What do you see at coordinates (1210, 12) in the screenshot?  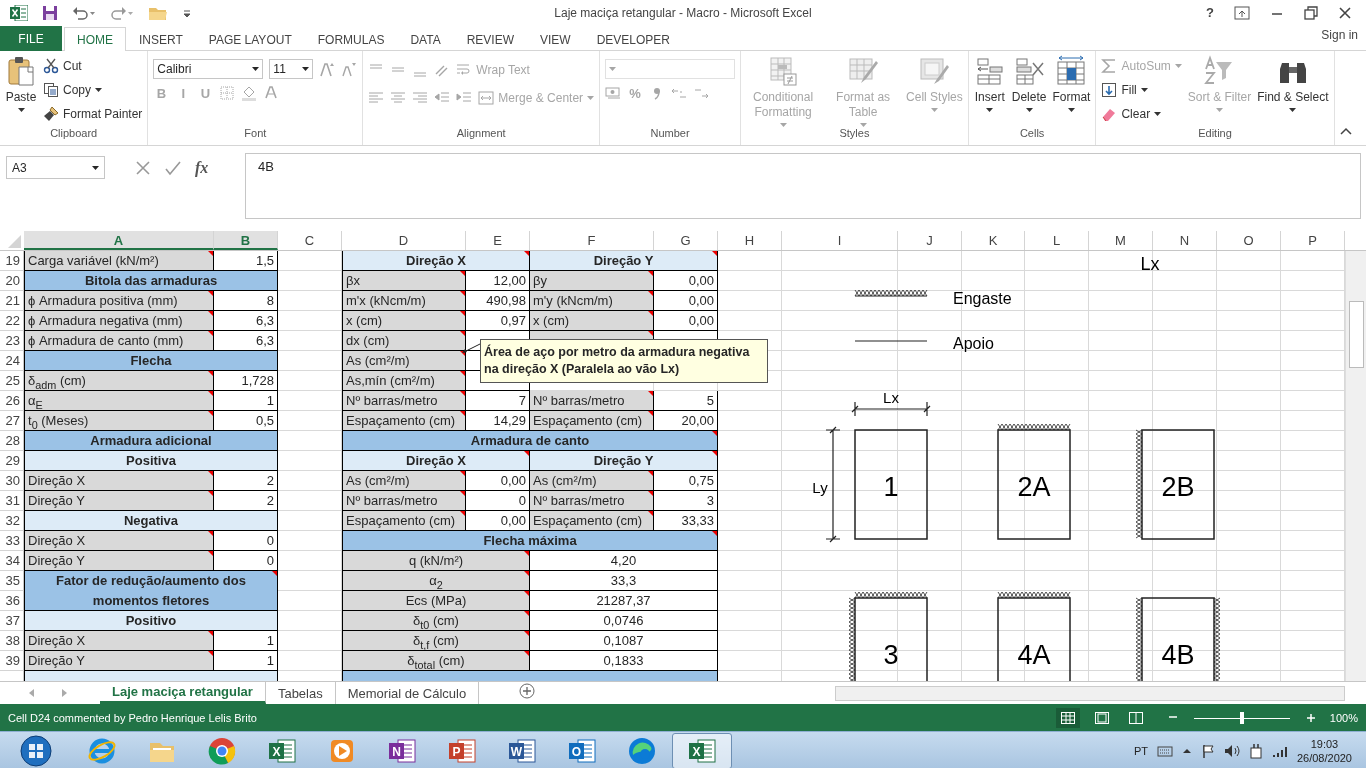 I see `help-button: ?` at bounding box center [1210, 12].